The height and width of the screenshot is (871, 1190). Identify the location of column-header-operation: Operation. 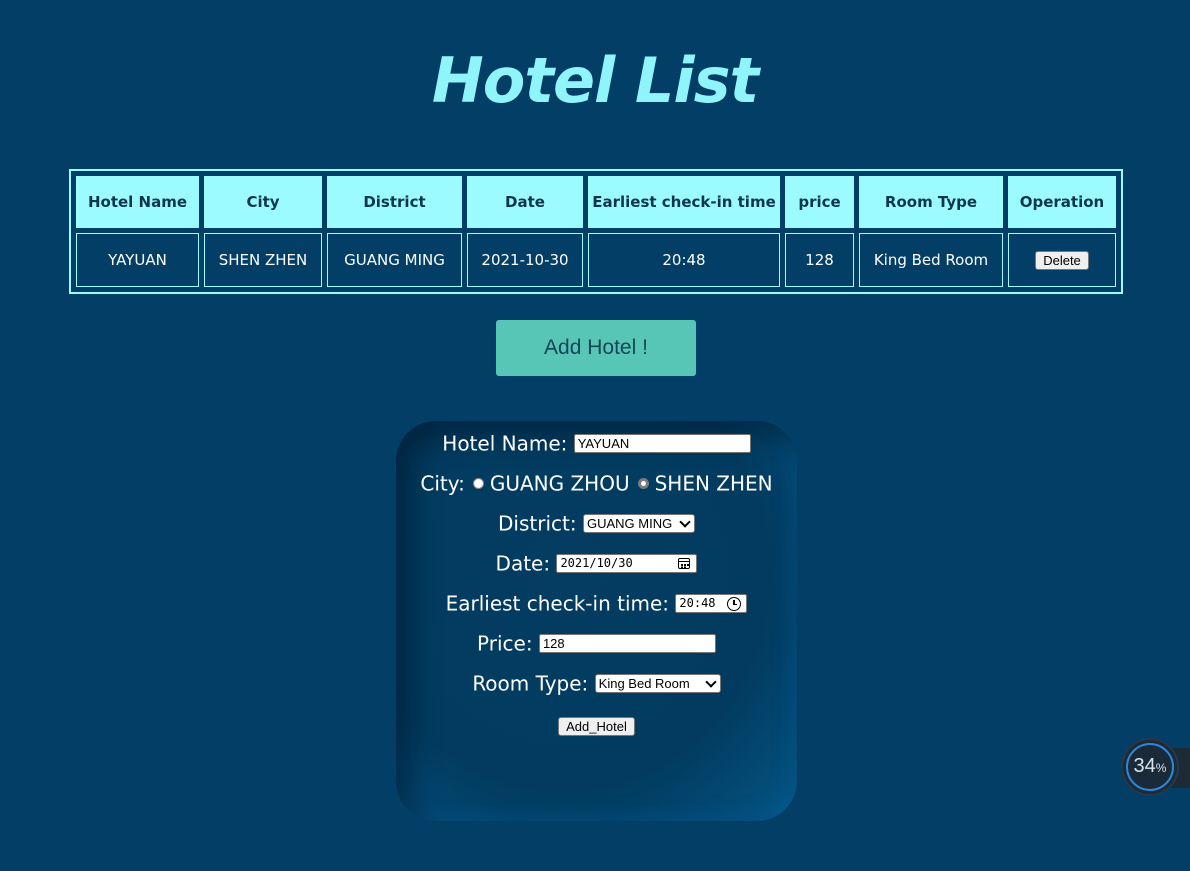
(1062, 202).